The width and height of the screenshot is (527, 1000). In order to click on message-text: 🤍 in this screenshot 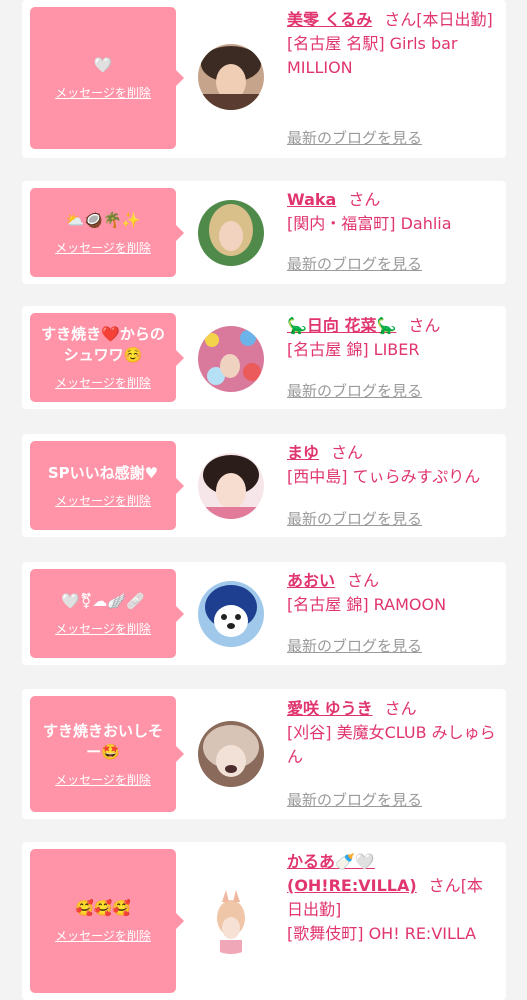, I will do `click(103, 65)`.